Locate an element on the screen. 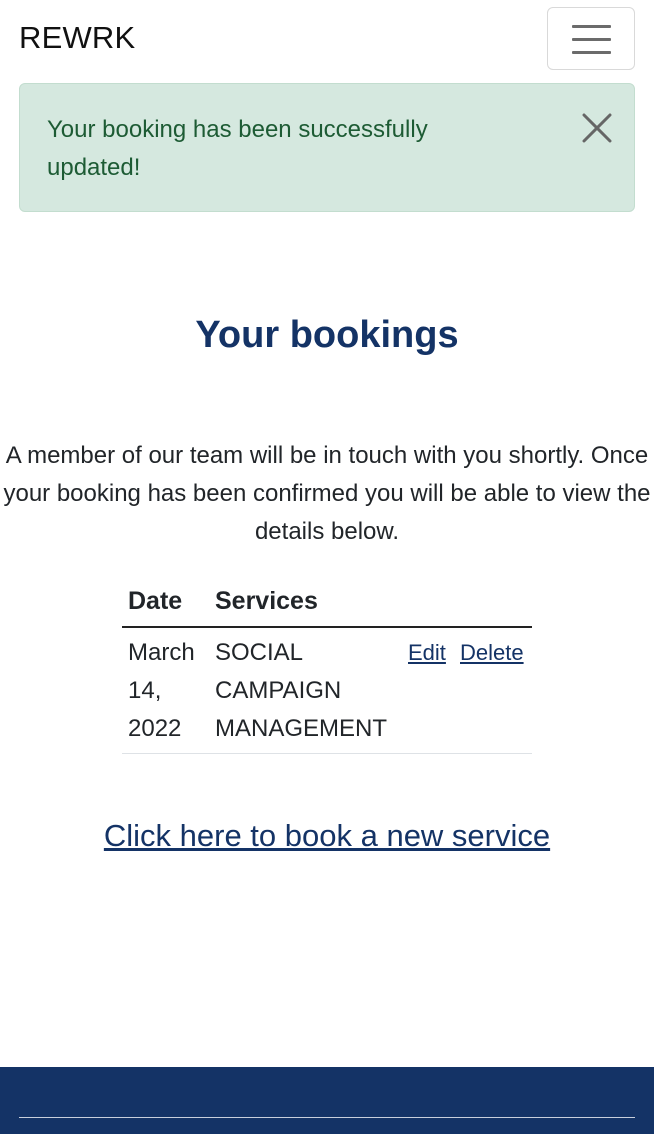 The width and height of the screenshot is (654, 1134). edit-link: Edit is located at coordinates (427, 653).